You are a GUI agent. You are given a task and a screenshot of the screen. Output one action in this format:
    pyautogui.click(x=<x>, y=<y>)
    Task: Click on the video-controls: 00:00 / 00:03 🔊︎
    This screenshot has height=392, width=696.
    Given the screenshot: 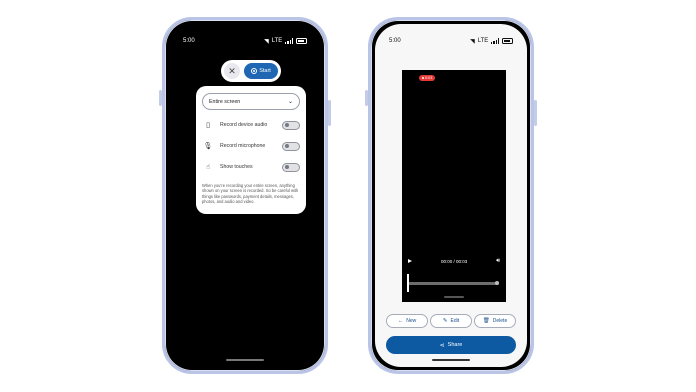 What is the action you would take?
    pyautogui.click(x=454, y=261)
    